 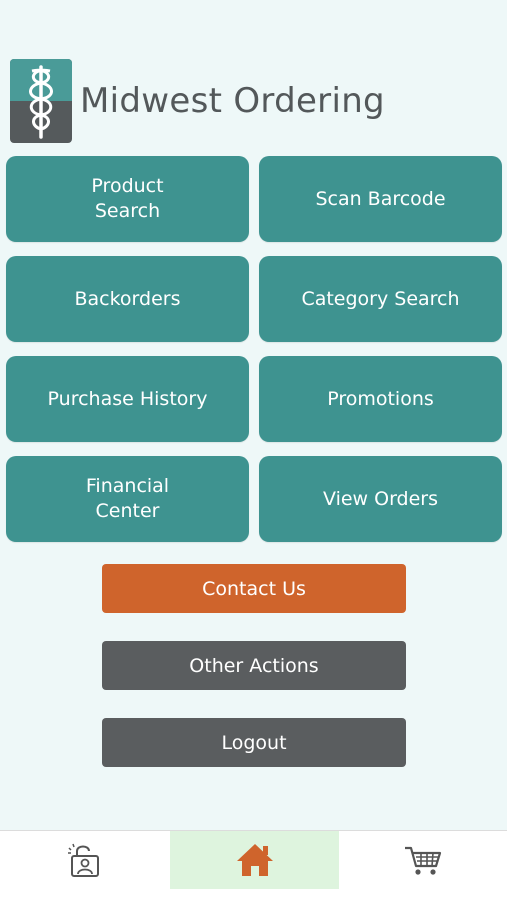 What do you see at coordinates (232, 101) in the screenshot?
I see `app-title: Midwest Ordering` at bounding box center [232, 101].